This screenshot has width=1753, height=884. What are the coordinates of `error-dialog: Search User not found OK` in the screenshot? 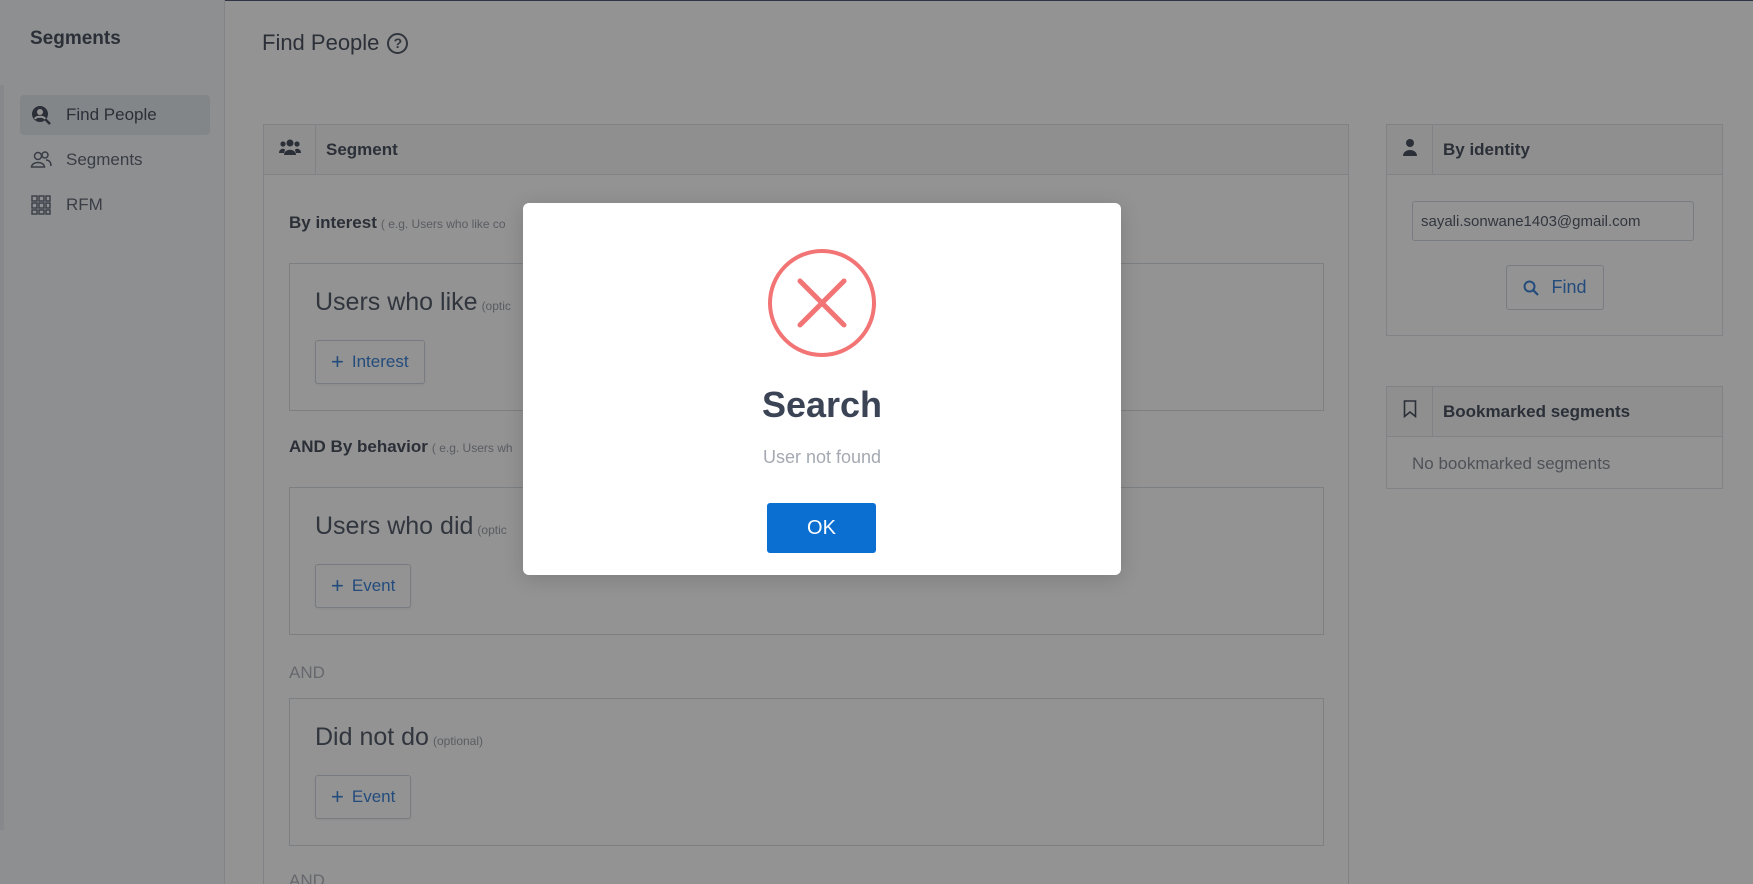 It's located at (822, 389).